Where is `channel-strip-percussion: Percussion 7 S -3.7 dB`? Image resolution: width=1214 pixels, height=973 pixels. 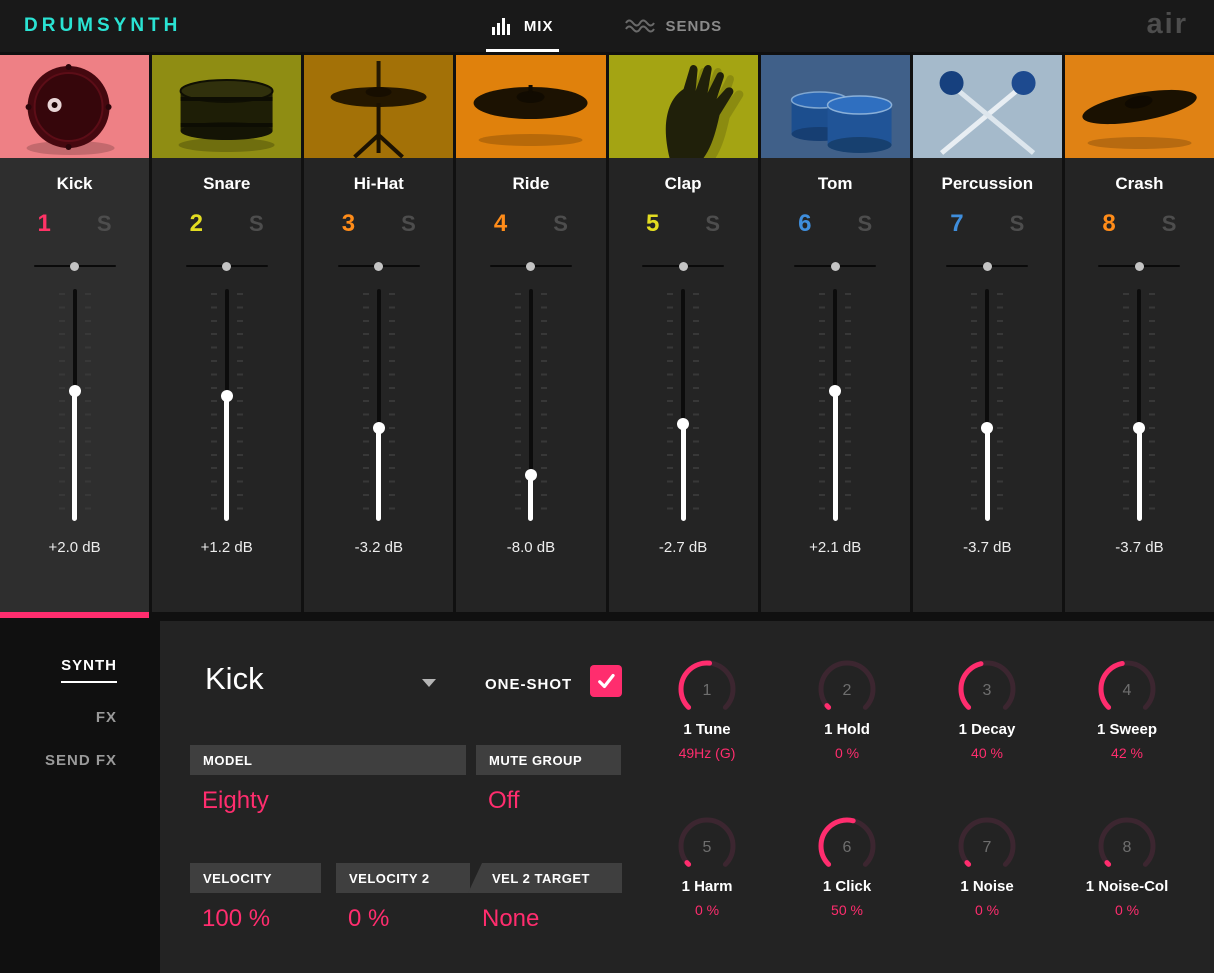
channel-strip-percussion: Percussion 7 S -3.7 dB is located at coordinates (987, 336).